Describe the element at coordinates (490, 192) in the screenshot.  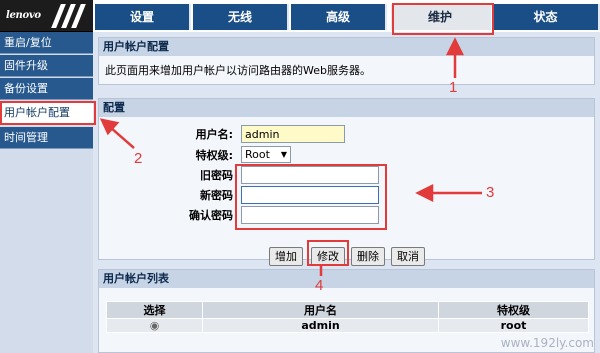
I see `annotation-number: 3` at that location.